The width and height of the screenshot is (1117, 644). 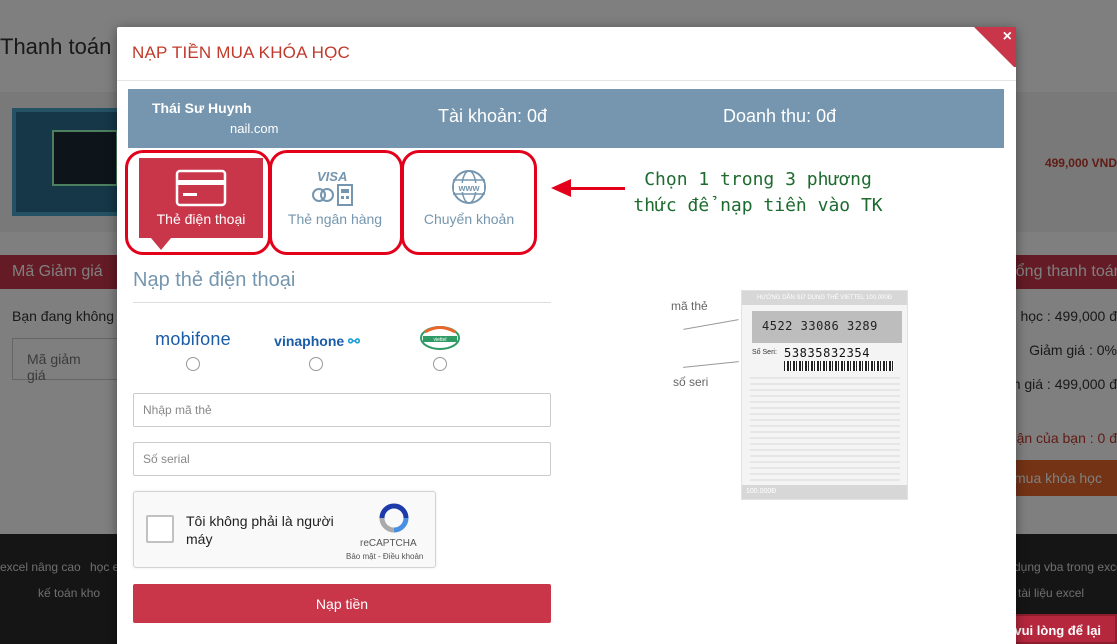 I want to click on card-code-input: Nhập mã thẻ, so click(x=342, y=410).